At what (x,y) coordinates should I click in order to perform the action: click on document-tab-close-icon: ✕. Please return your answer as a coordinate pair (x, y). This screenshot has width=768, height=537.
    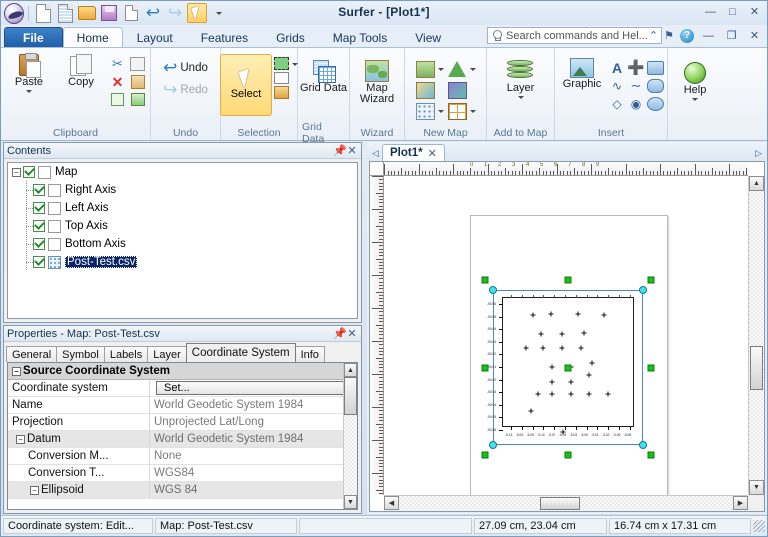
    Looking at the image, I should click on (432, 153).